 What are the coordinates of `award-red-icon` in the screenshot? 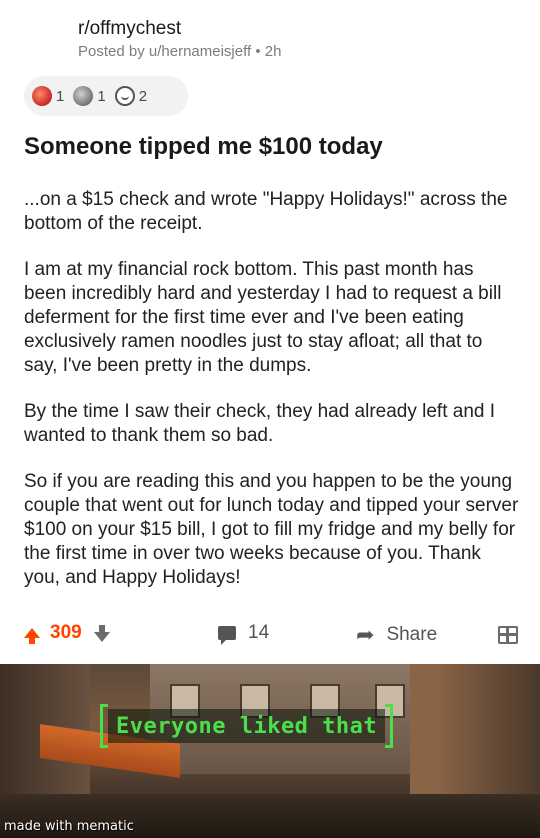 It's located at (42, 96).